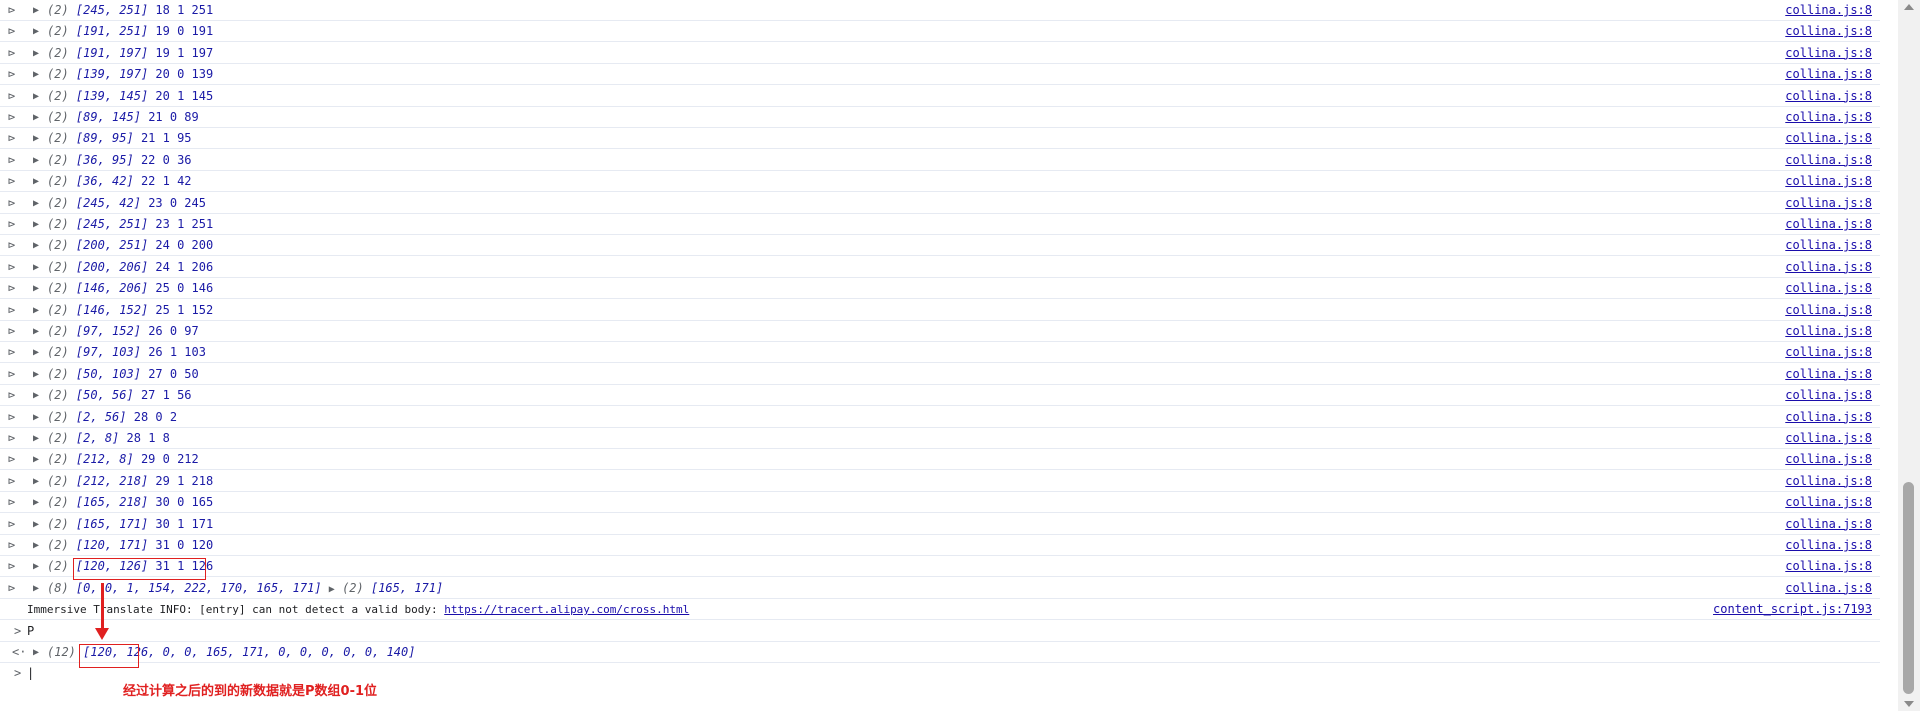  I want to click on scroll-down-icon, so click(1909, 704).